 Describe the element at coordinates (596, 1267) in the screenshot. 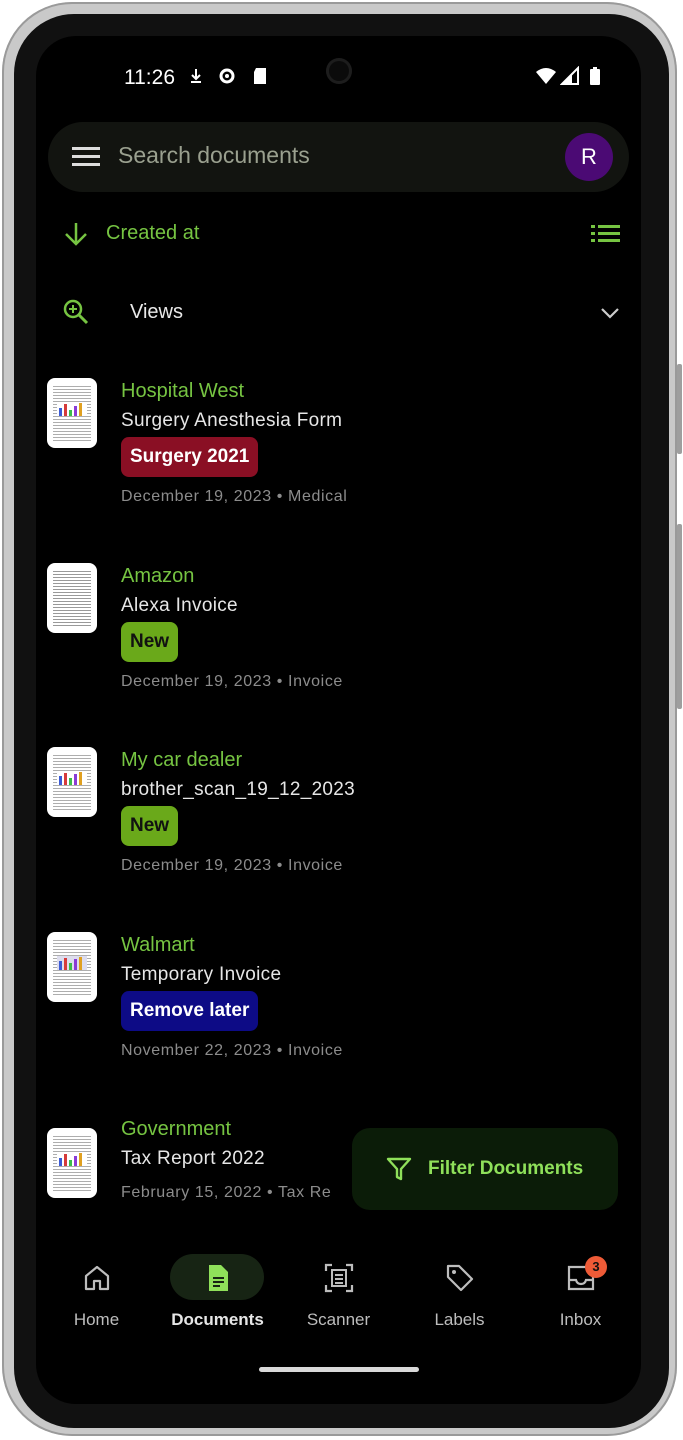

I see `inbox-badge: 3` at that location.